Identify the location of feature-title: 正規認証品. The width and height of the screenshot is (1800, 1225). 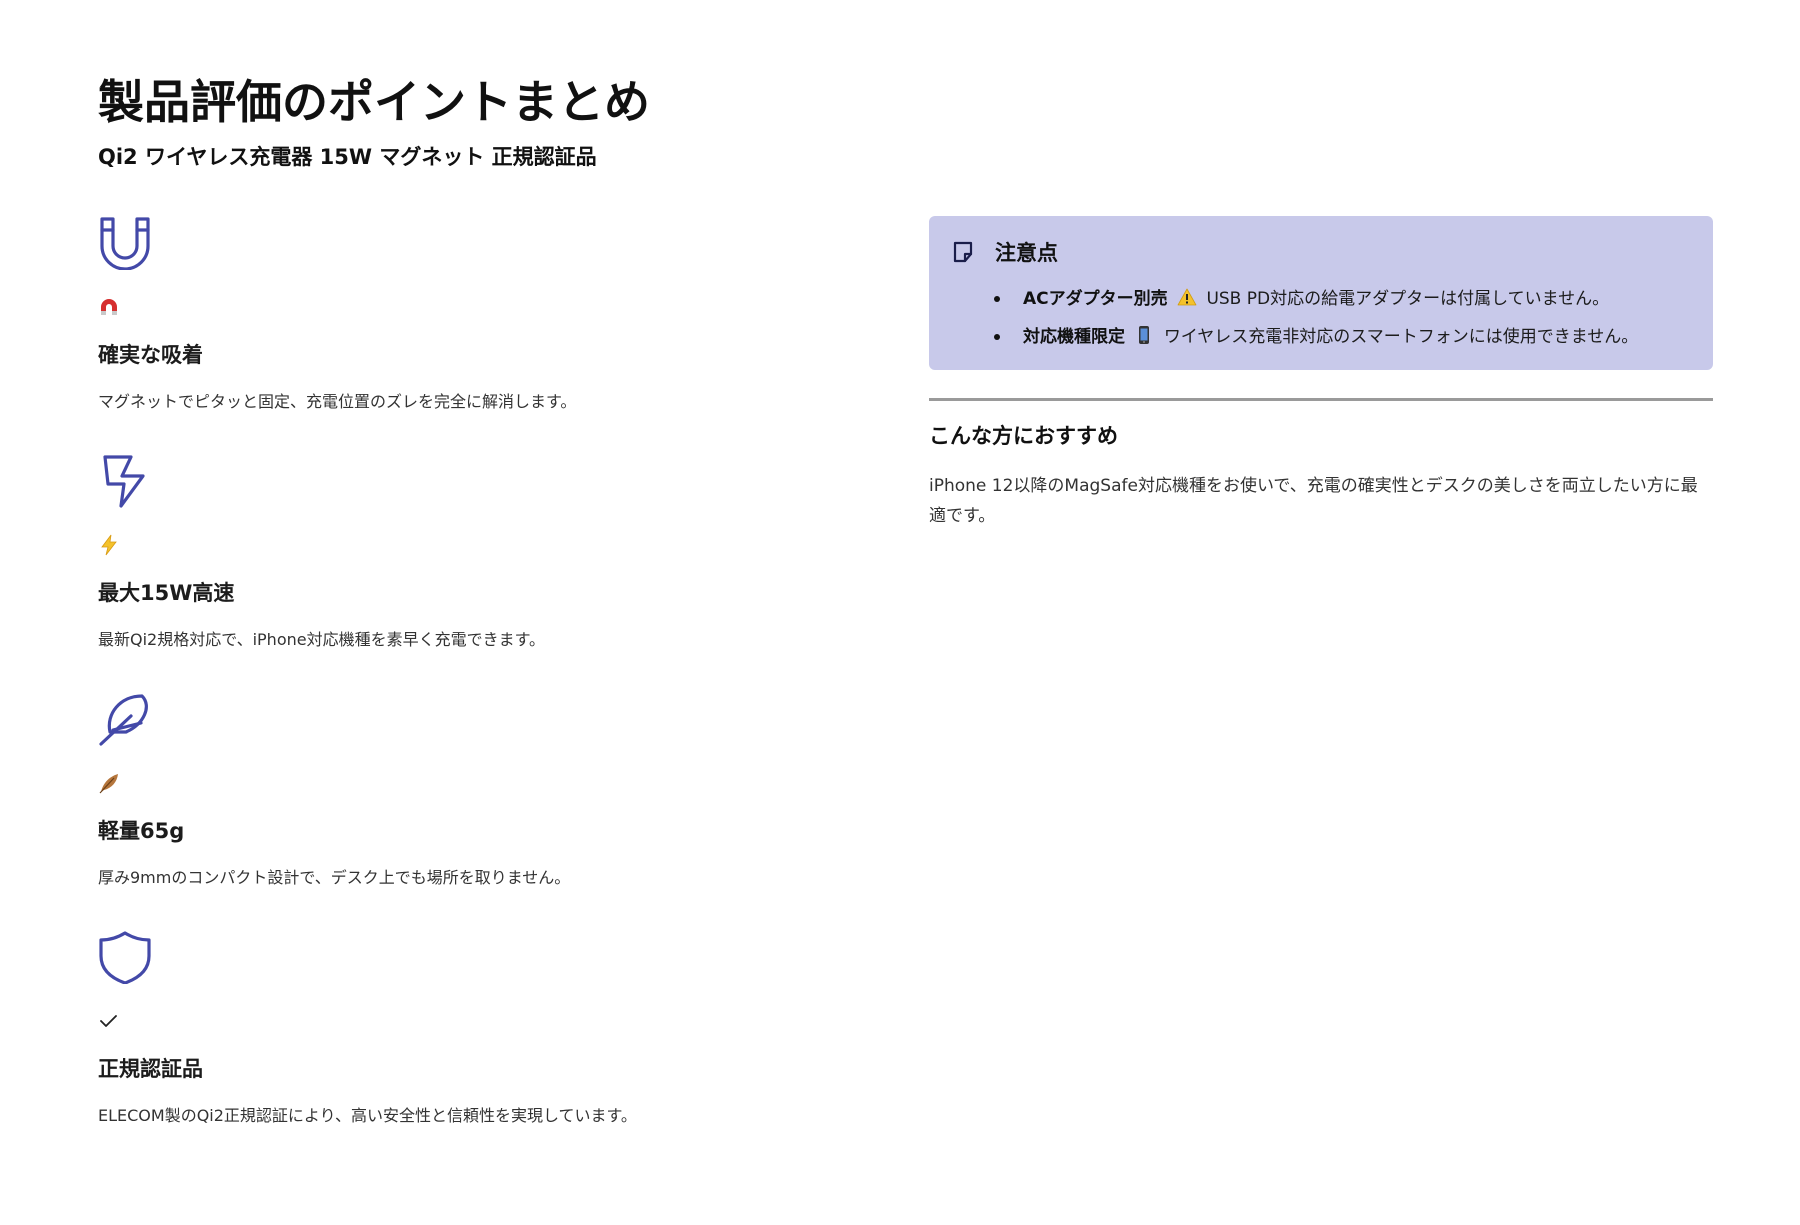
(150, 1069).